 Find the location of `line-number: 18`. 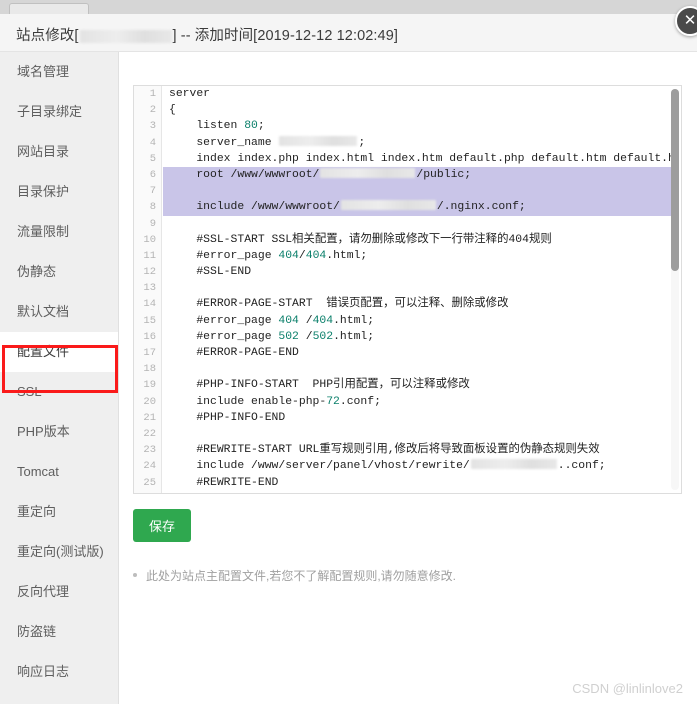

line-number: 18 is located at coordinates (149, 369).